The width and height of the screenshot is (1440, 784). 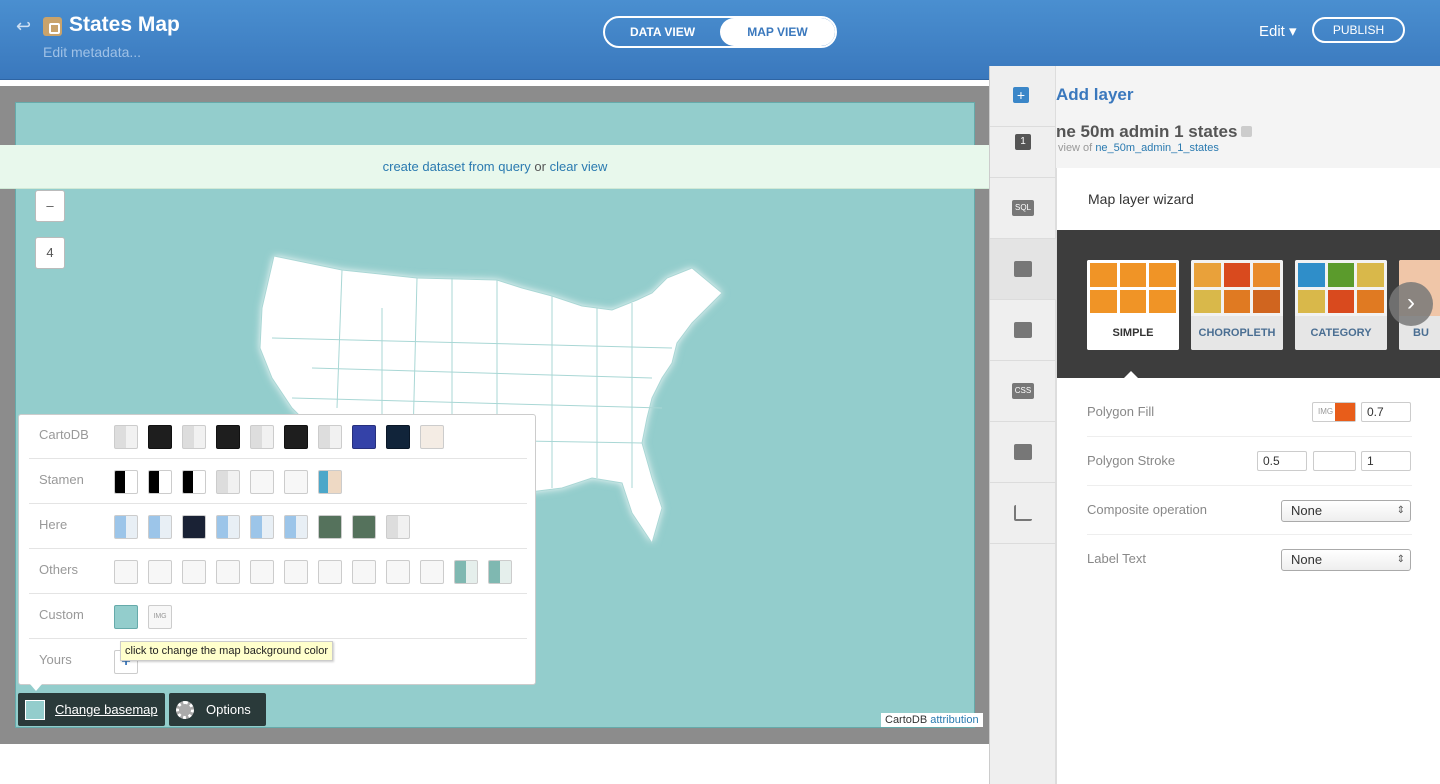 What do you see at coordinates (160, 617) in the screenshot?
I see `custom-image-button: IMG` at bounding box center [160, 617].